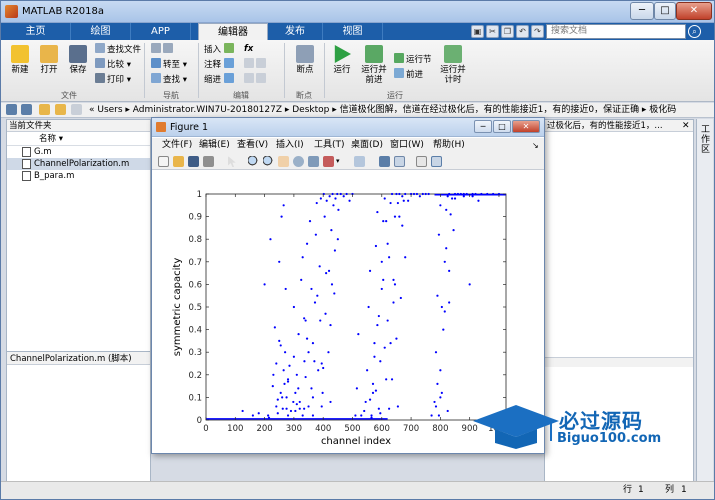 The height and width of the screenshot is (500, 715). What do you see at coordinates (268, 161) in the screenshot?
I see `zoom-out-icon` at bounding box center [268, 161].